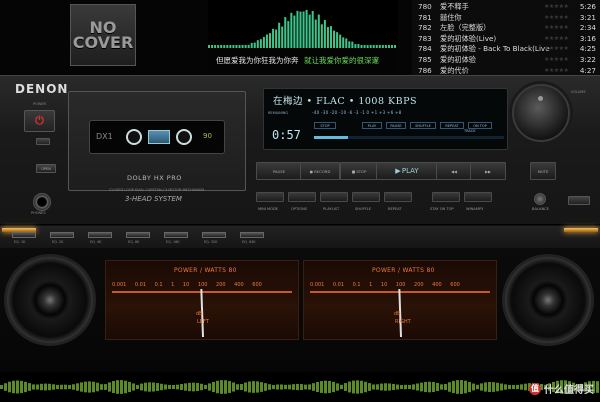 This screenshot has height=402, width=600. I want to click on spectrum-visualizer, so click(303, 24).